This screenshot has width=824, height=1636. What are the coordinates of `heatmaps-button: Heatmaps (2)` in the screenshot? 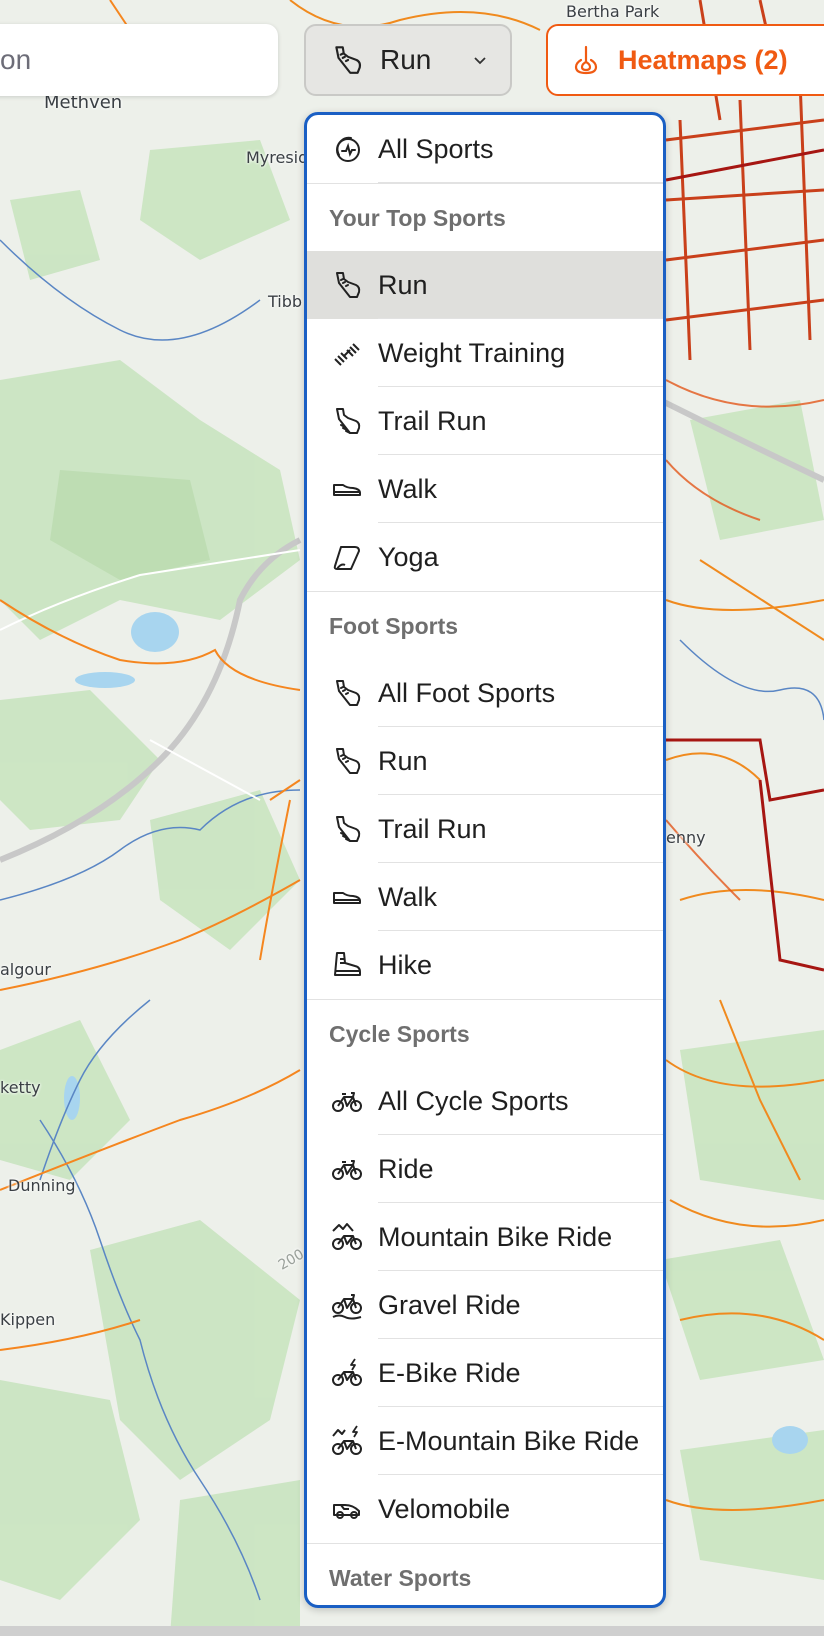 It's located at (685, 60).